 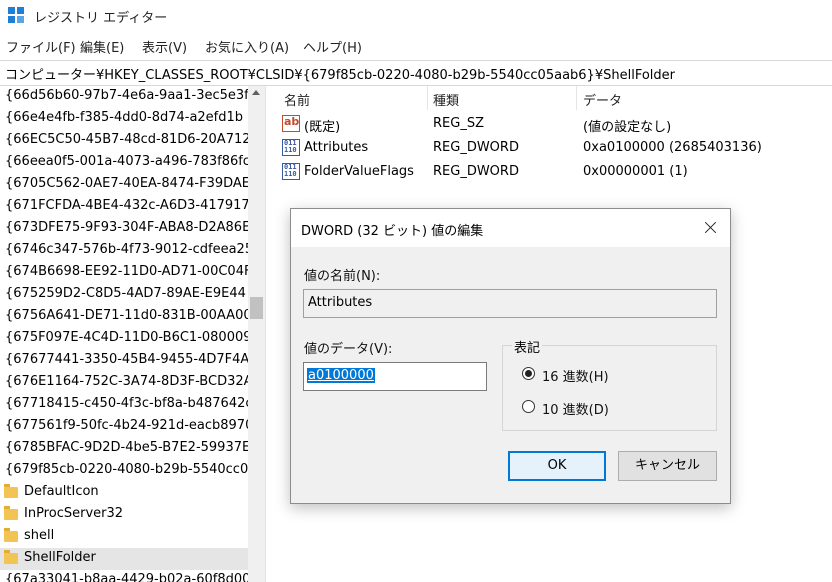 What do you see at coordinates (124, 427) in the screenshot?
I see `tree-item: {677561f9-50fc-4b24-921d-eacb8970` at bounding box center [124, 427].